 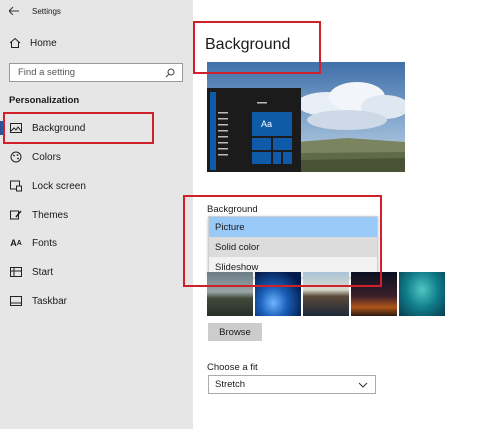 What do you see at coordinates (43, 272) in the screenshot?
I see `sidebar-item-label: Start` at bounding box center [43, 272].